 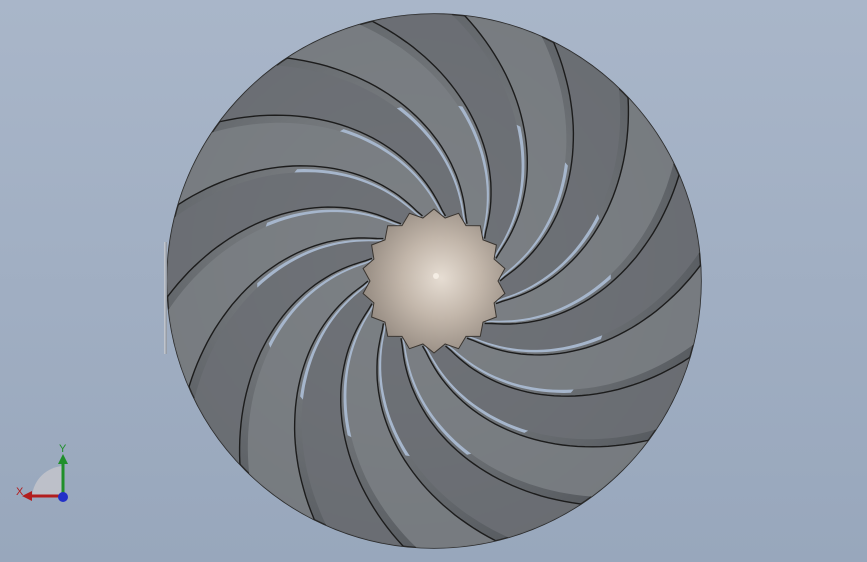 I want to click on reference-triad: X Y, so click(x=45, y=475).